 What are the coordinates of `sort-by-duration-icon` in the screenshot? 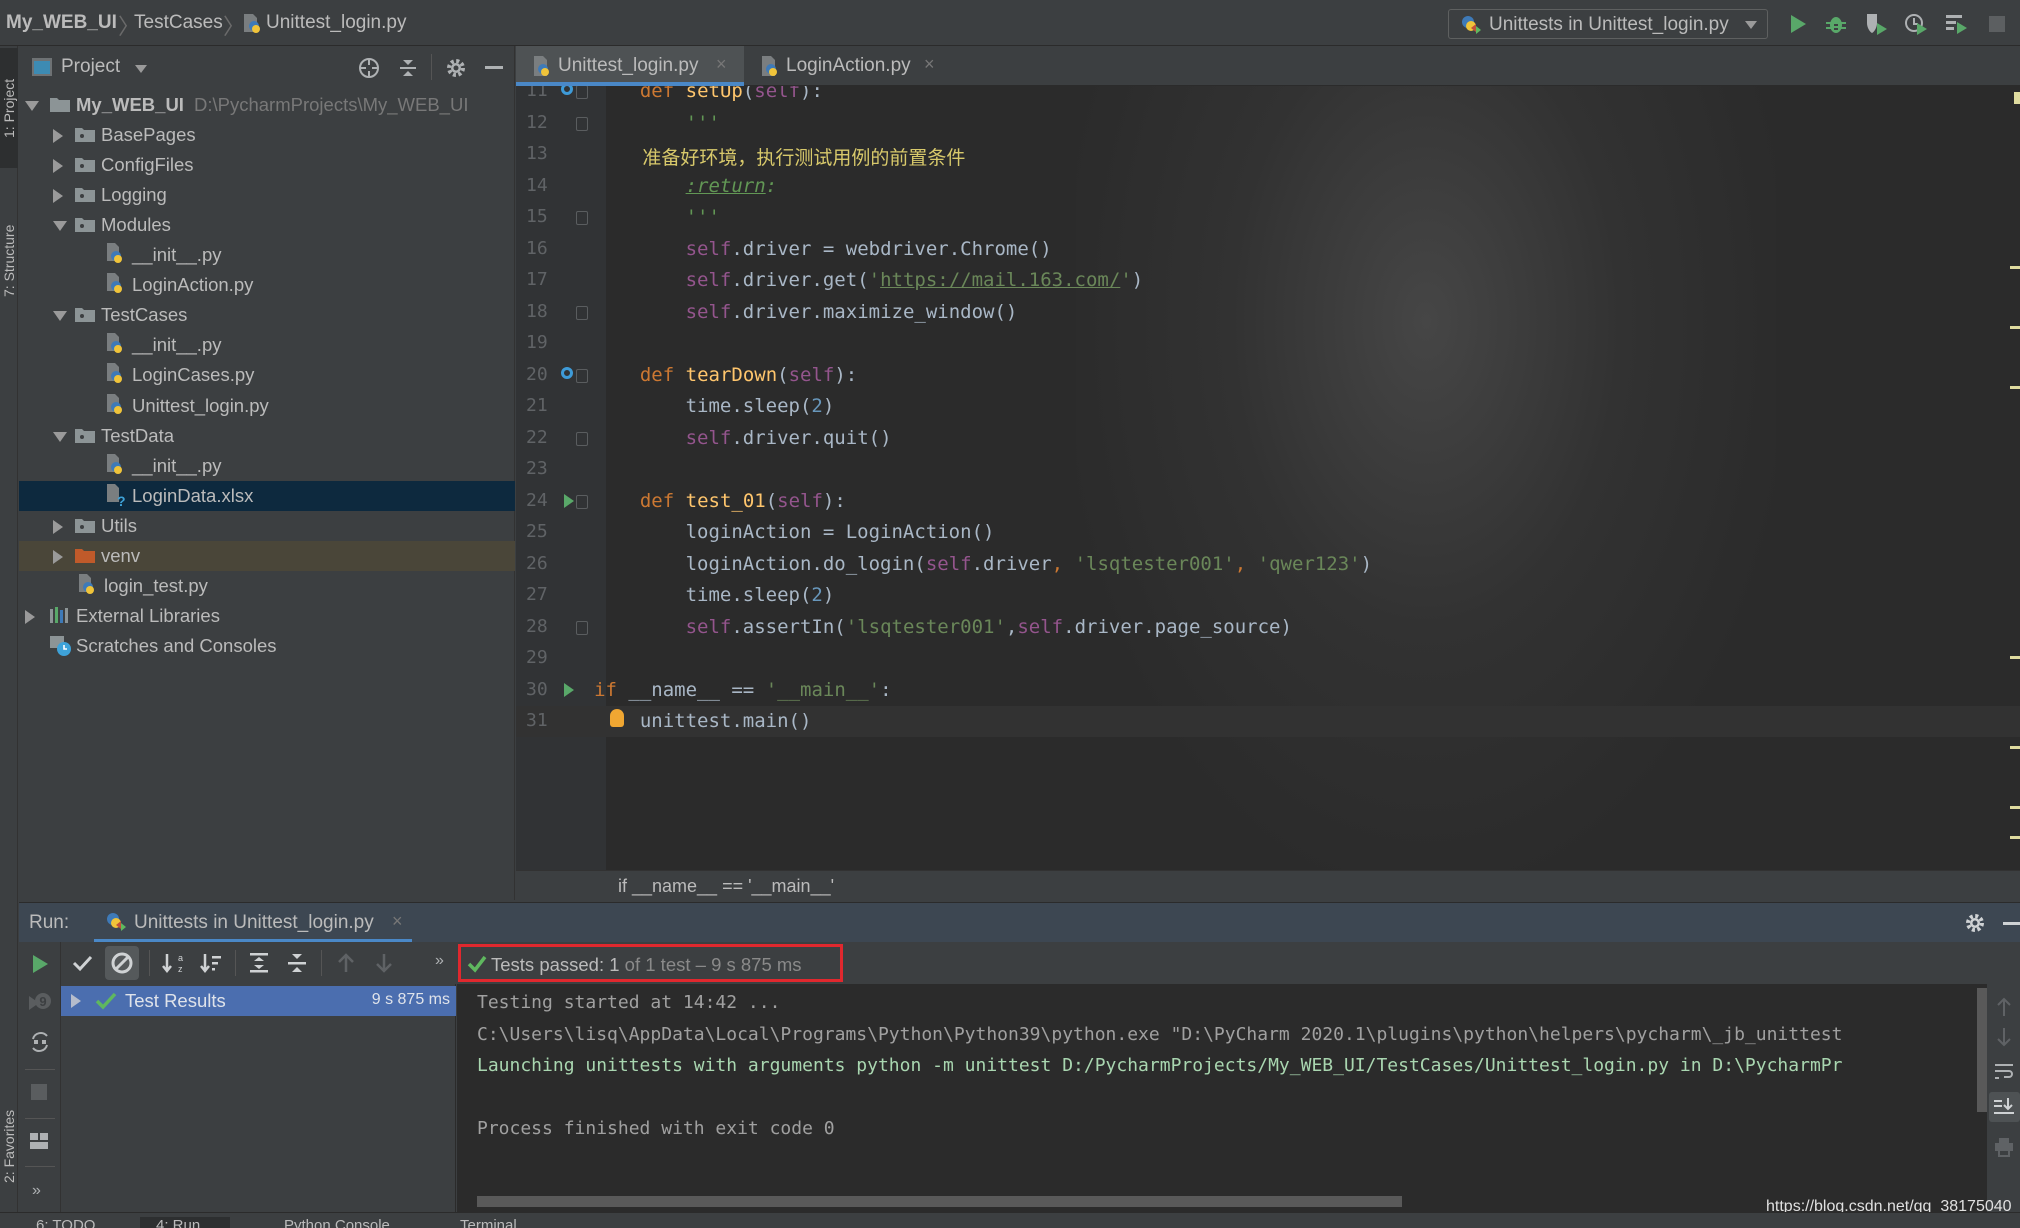 It's located at (211, 965).